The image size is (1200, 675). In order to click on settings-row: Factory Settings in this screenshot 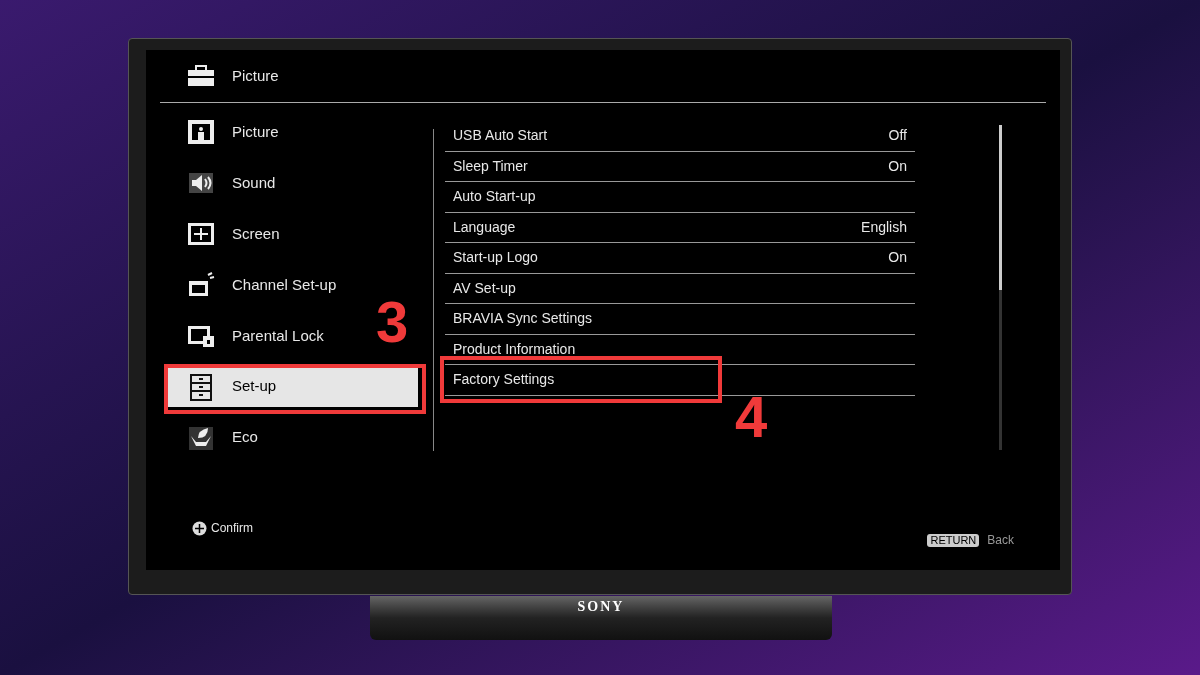, I will do `click(680, 380)`.